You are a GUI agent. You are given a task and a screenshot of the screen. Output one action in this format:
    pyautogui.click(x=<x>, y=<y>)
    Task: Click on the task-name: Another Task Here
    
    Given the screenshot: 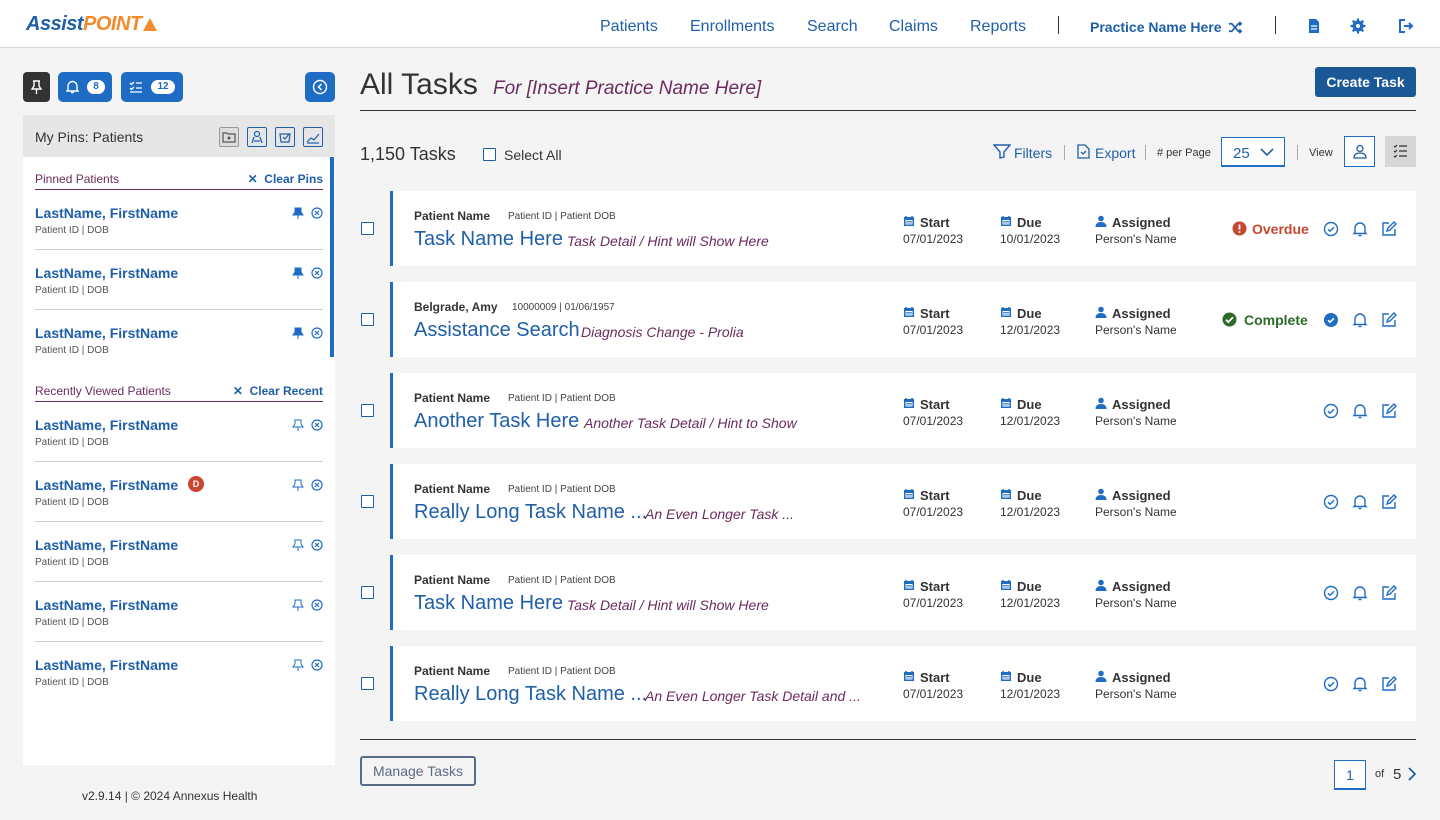 What is the action you would take?
    pyautogui.click(x=496, y=421)
    